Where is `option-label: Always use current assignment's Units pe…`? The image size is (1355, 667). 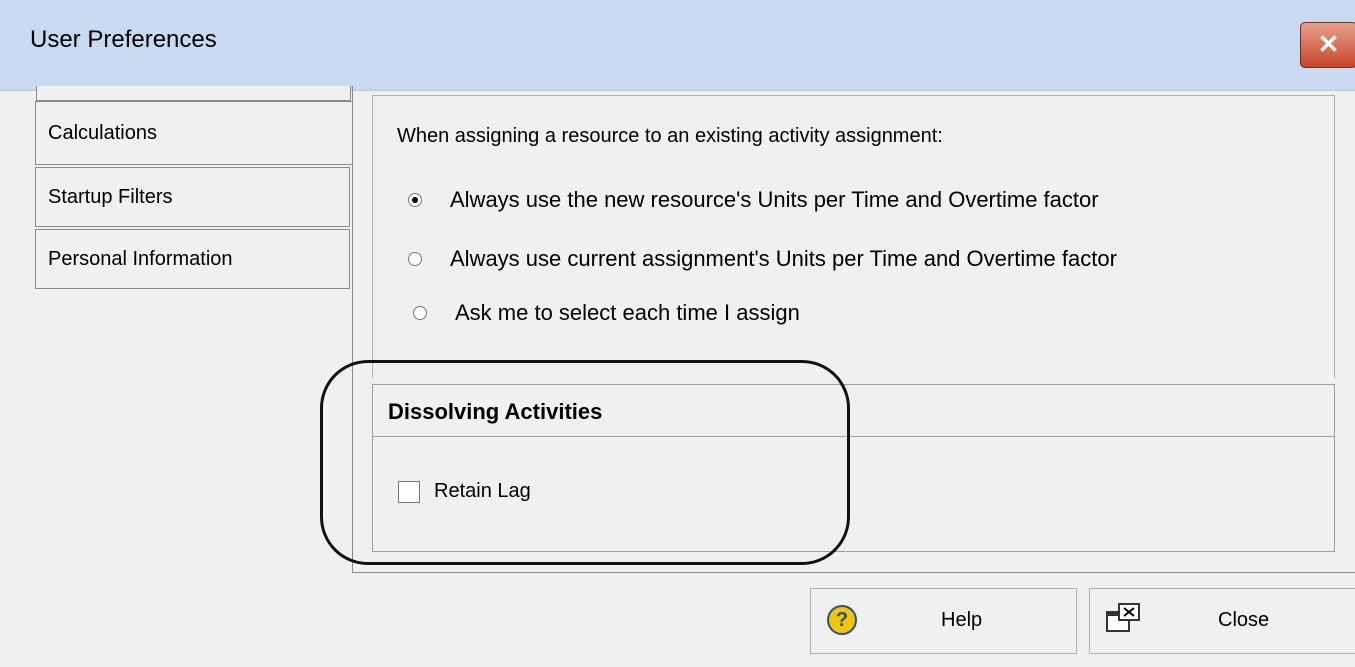 option-label: Always use current assignment's Units pe… is located at coordinates (783, 258).